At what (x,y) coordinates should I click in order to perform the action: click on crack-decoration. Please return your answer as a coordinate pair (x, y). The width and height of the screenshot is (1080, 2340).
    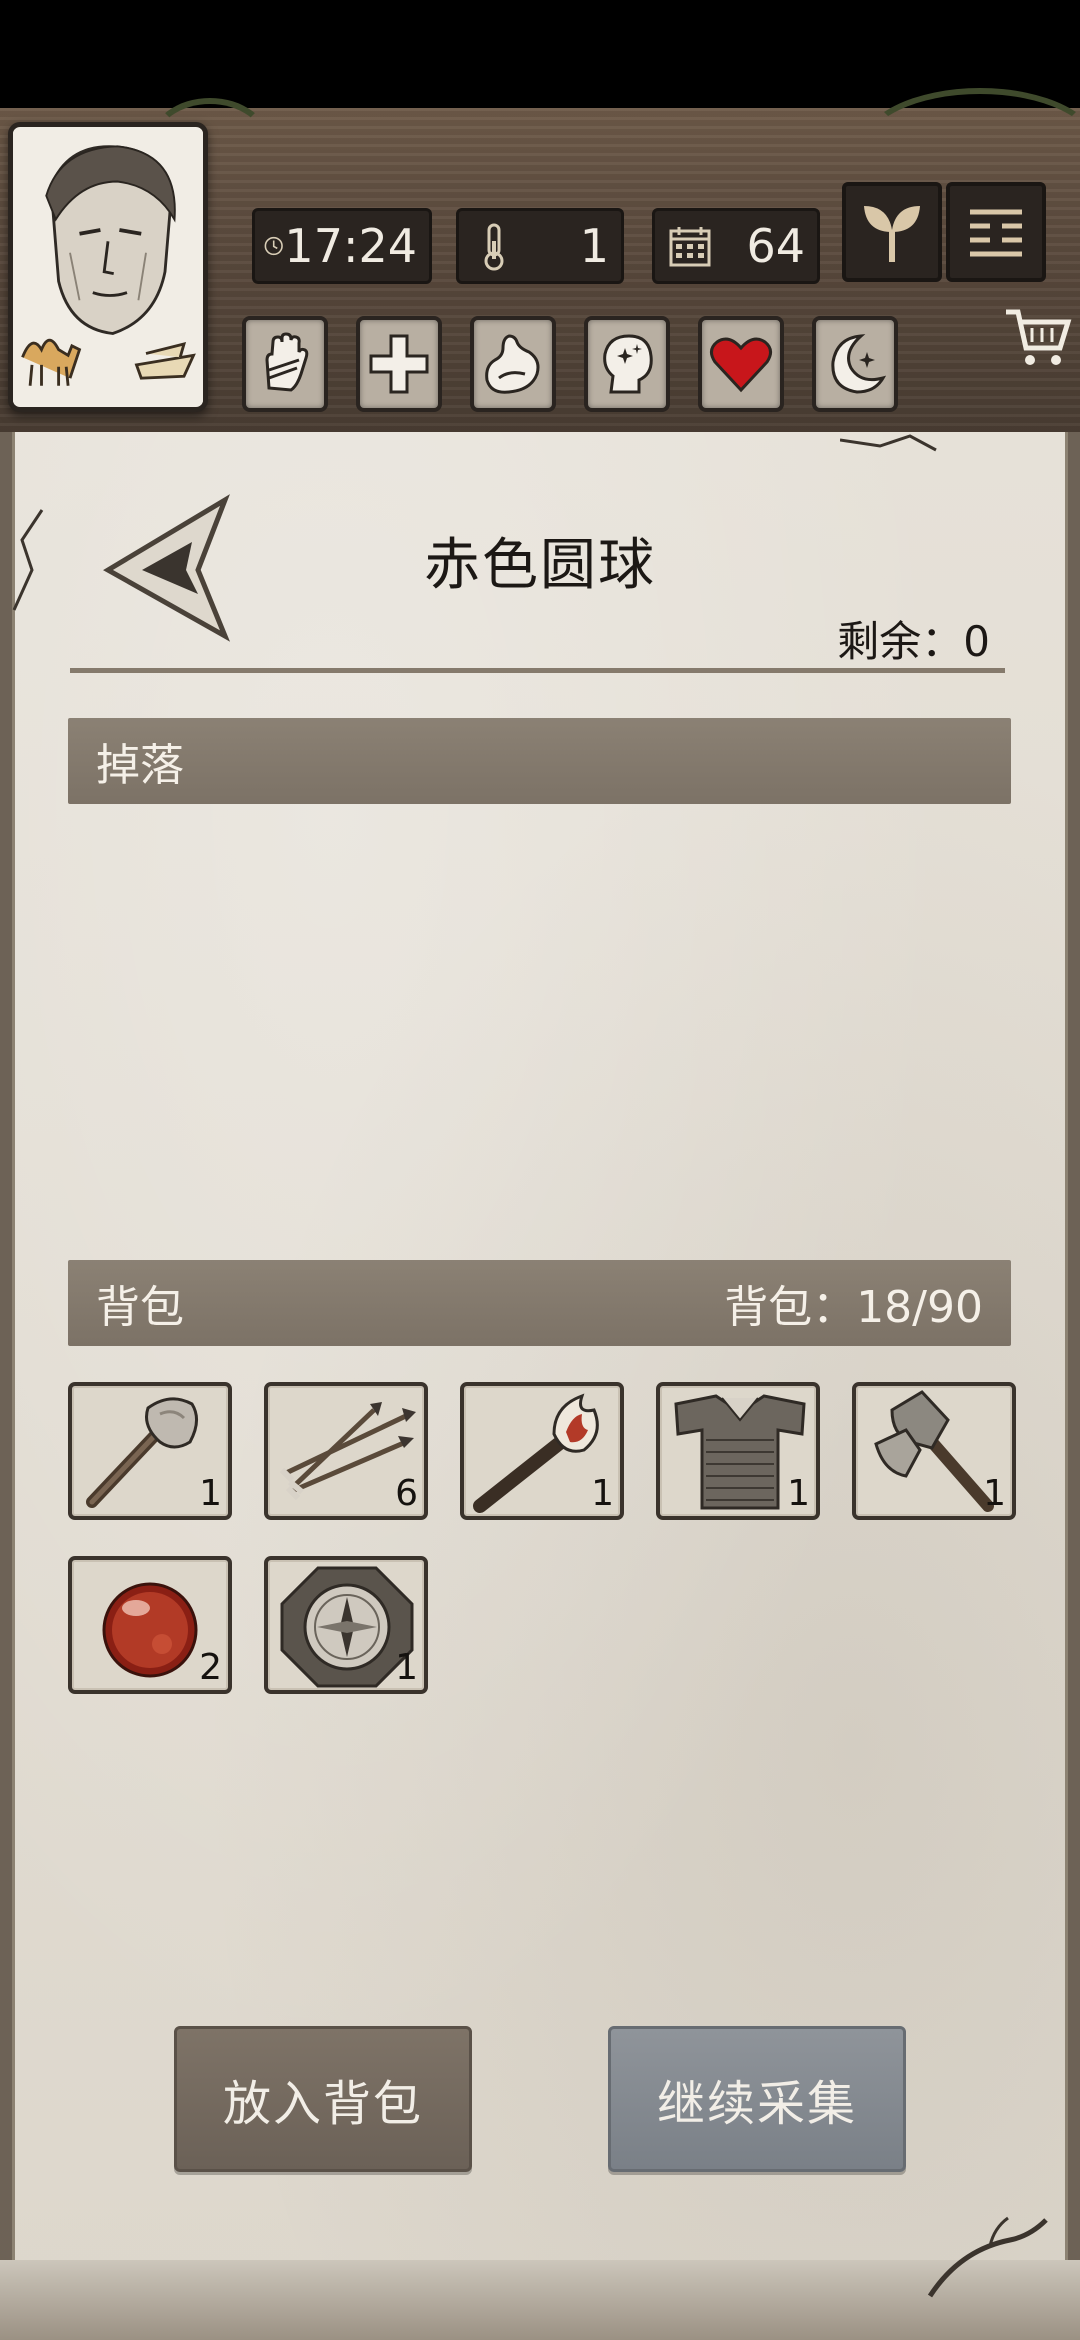
    Looking at the image, I should click on (888, 443).